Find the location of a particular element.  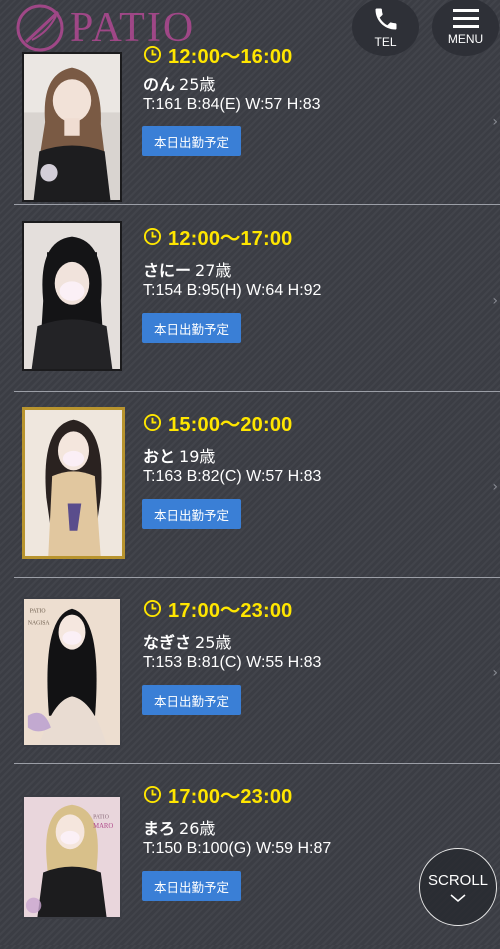

site-logo: PATIO is located at coordinates (103, 28).